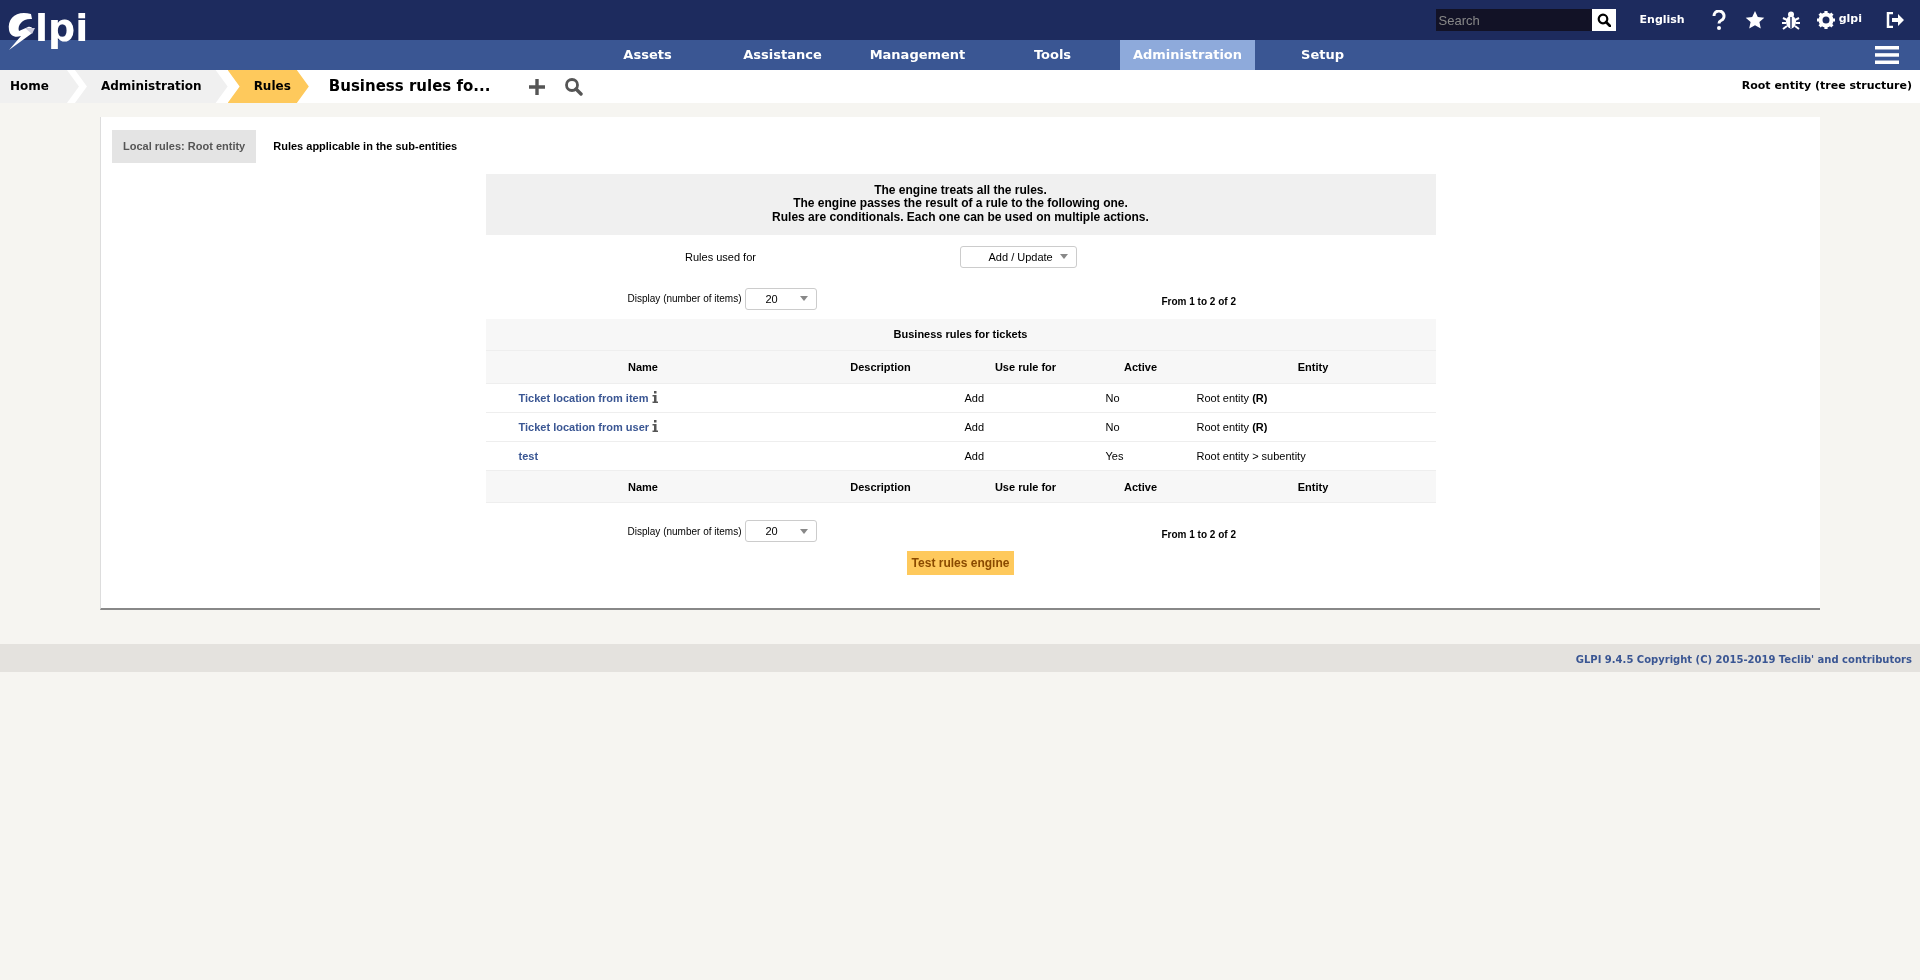 The width and height of the screenshot is (1920, 980). What do you see at coordinates (1018, 256) in the screenshot?
I see `rules-used-for-select: Add / Update` at bounding box center [1018, 256].